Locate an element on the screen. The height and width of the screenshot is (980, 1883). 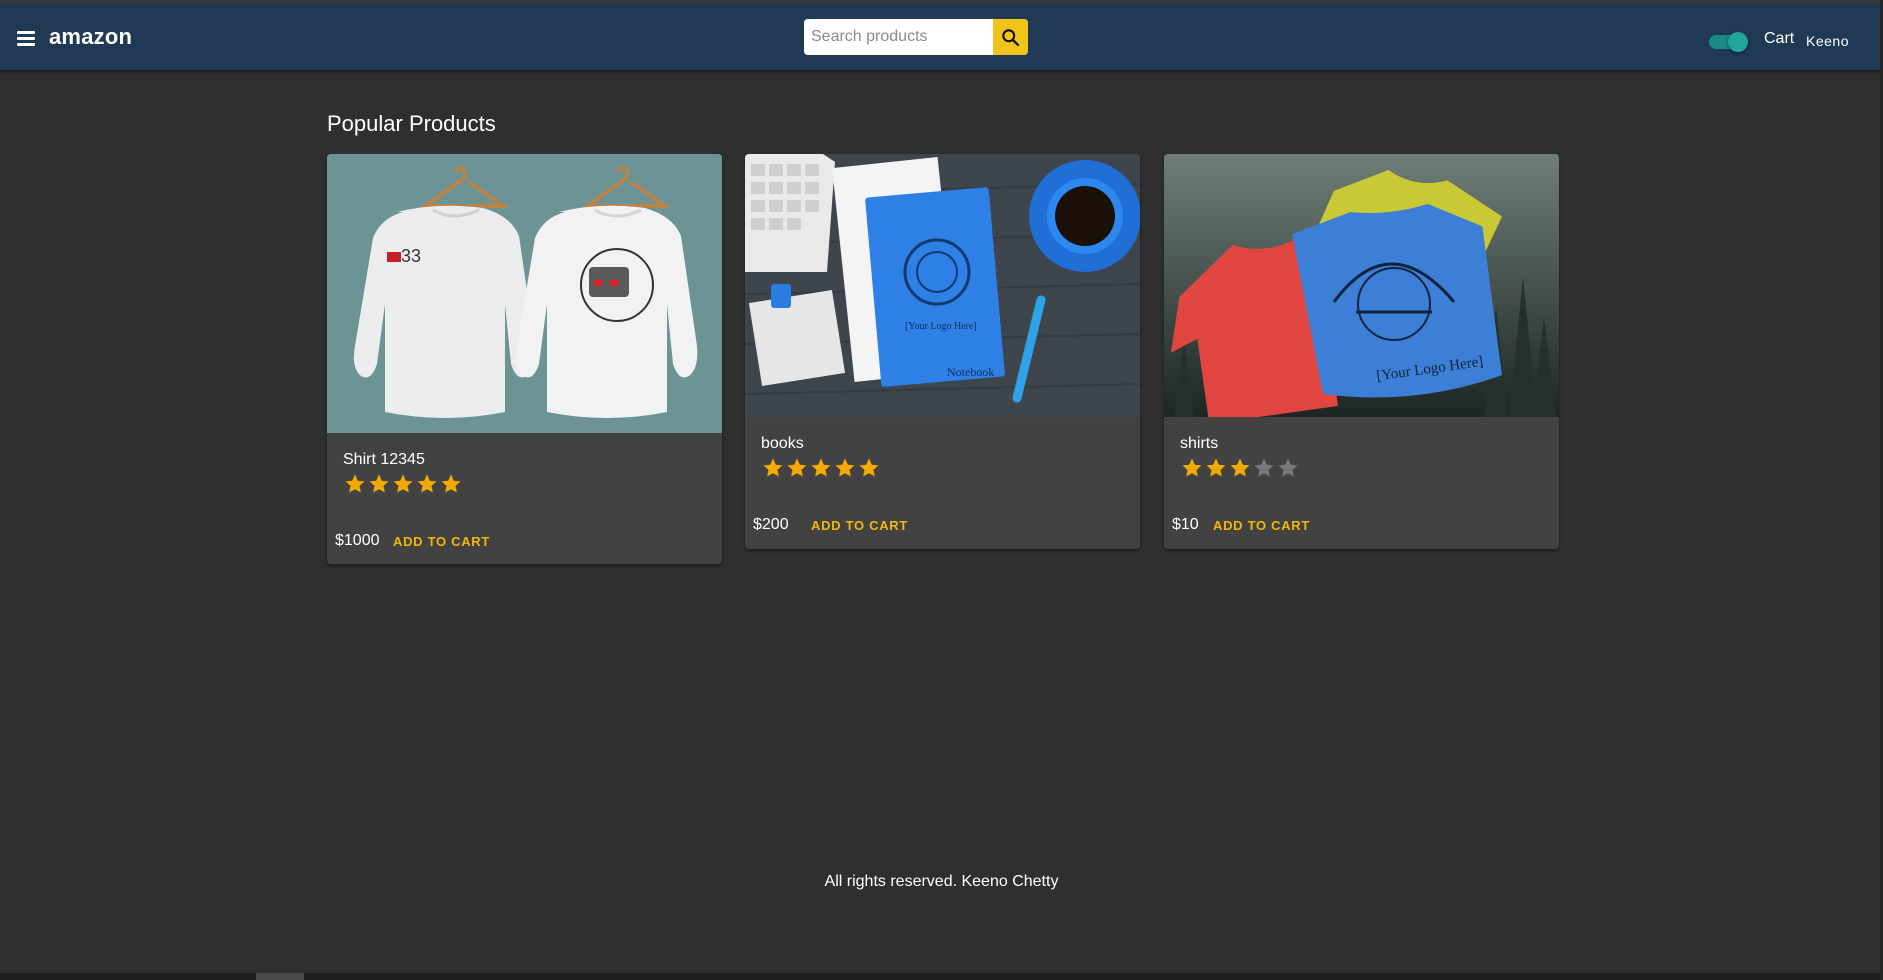
search-button is located at coordinates (1010, 37).